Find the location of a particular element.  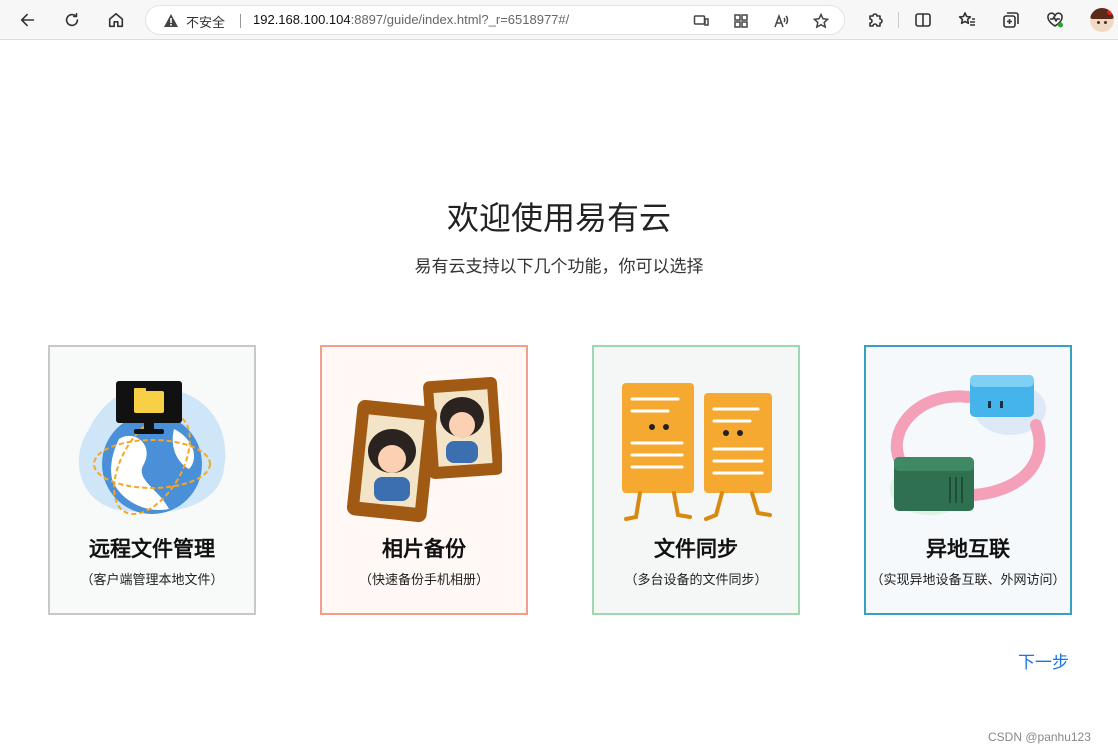

heart-pulse-icon is located at coordinates (1055, 20).